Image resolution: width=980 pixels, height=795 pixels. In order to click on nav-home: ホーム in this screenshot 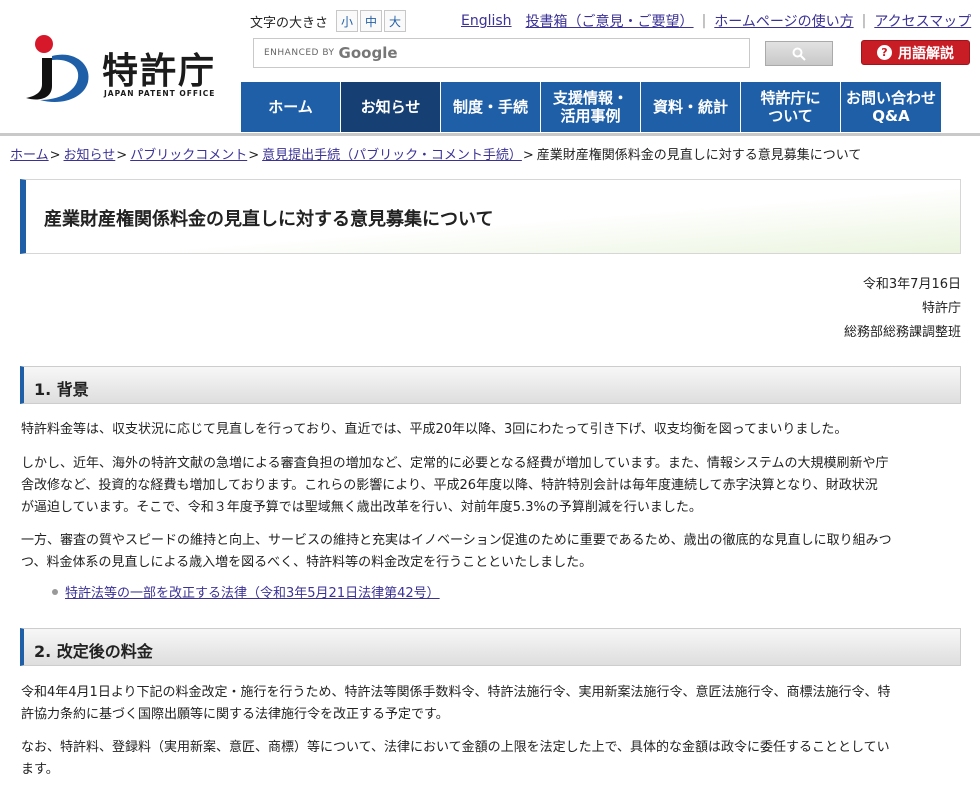, I will do `click(291, 107)`.